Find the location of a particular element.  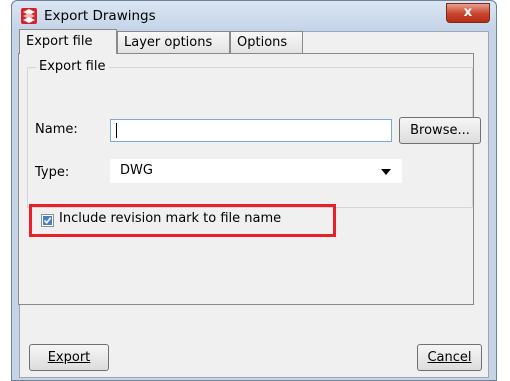

group-title: Export file is located at coordinates (72, 66).